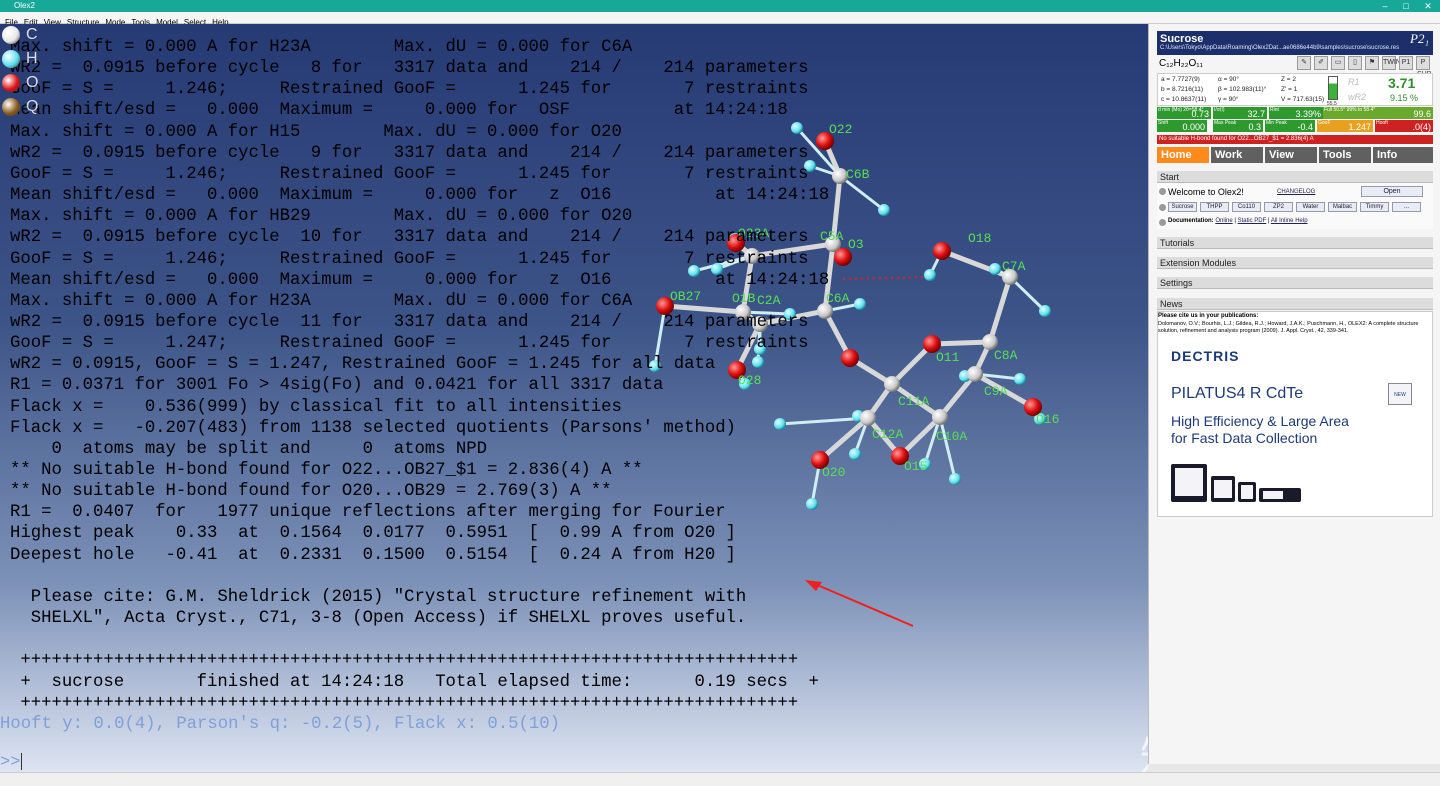 This screenshot has height=786, width=1440. Describe the element at coordinates (1291, 155) in the screenshot. I see `tab-view: View` at that location.